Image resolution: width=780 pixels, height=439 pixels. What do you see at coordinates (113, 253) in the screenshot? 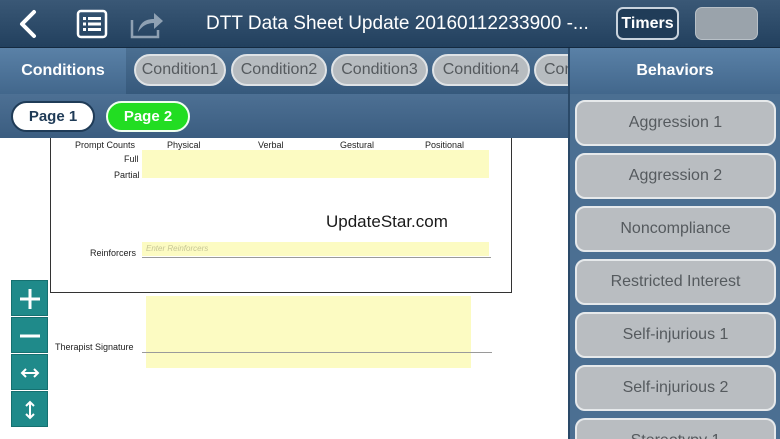
I see `reinforcers-label: Reinforcers` at bounding box center [113, 253].